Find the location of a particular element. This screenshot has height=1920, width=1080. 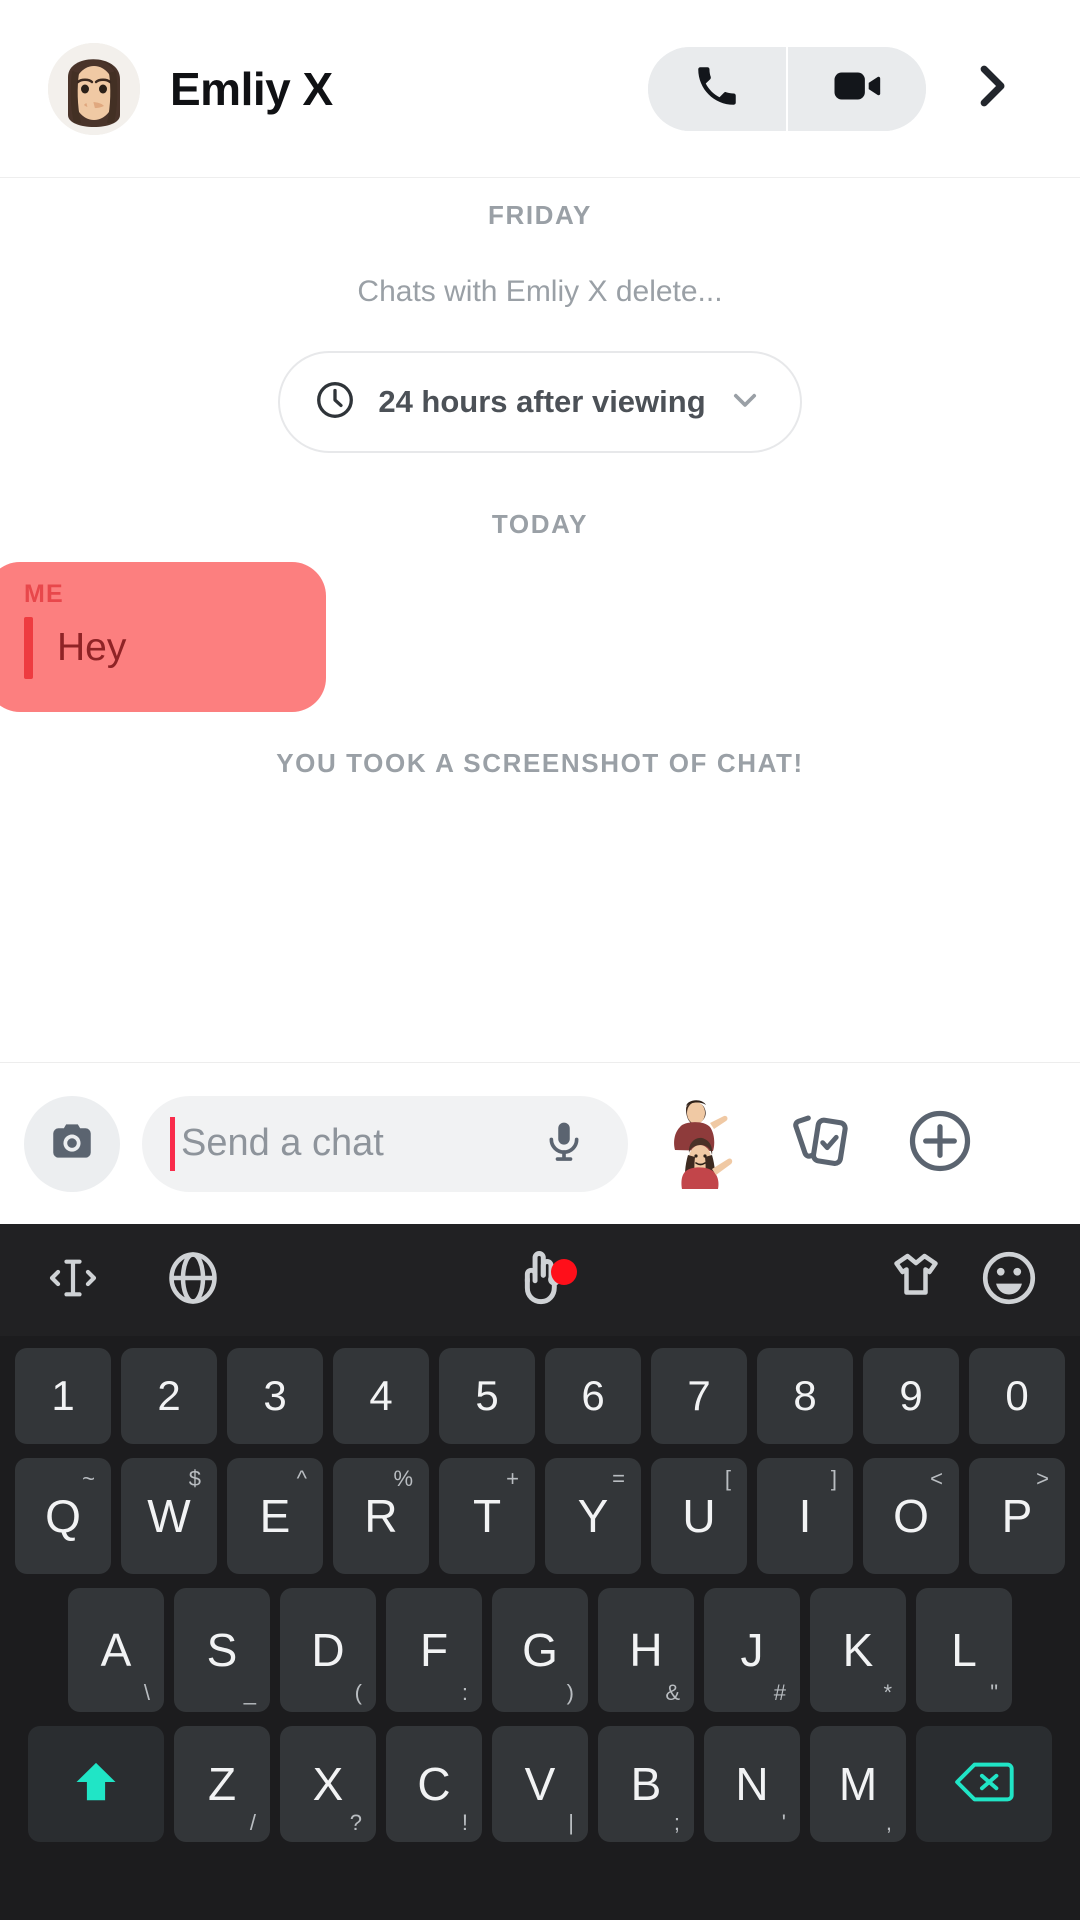

key-l: L " is located at coordinates (964, 1650).